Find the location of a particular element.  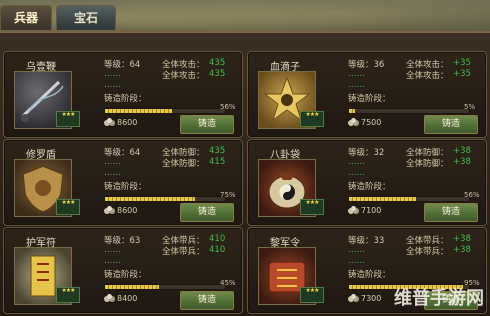

stat-b-value: 415 is located at coordinates (217, 162).